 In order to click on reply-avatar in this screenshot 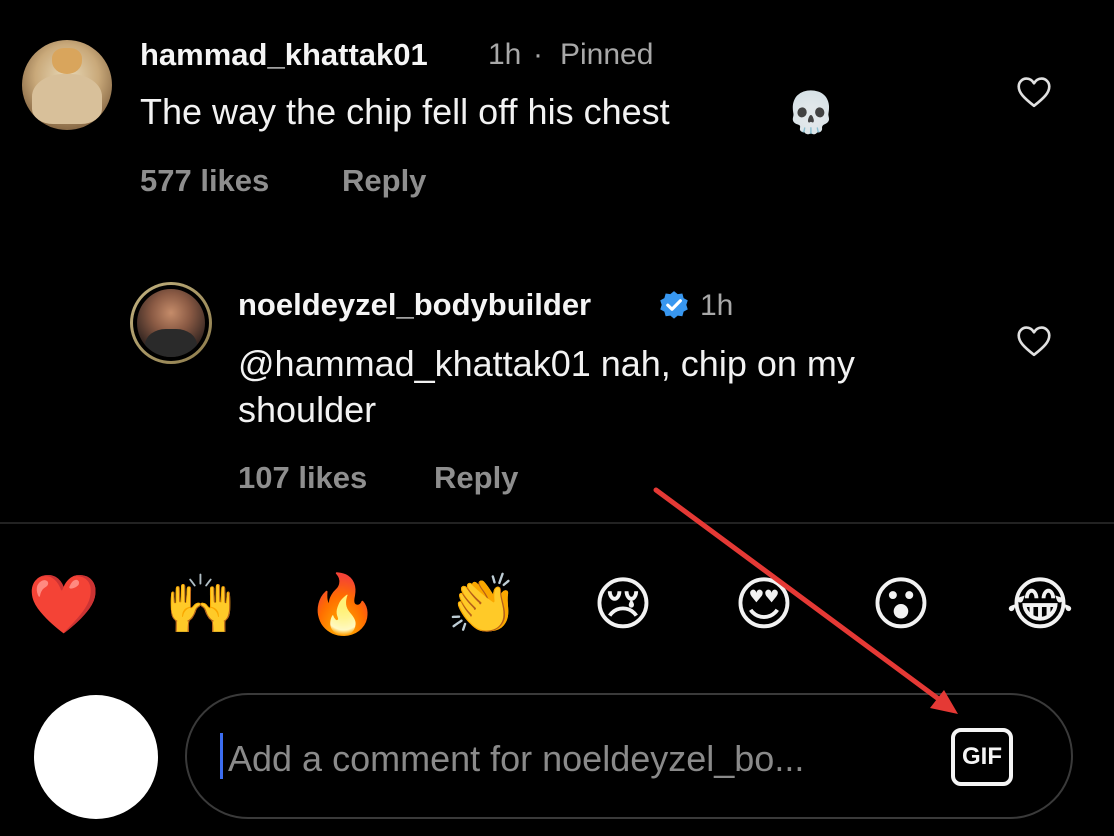, I will do `click(171, 323)`.